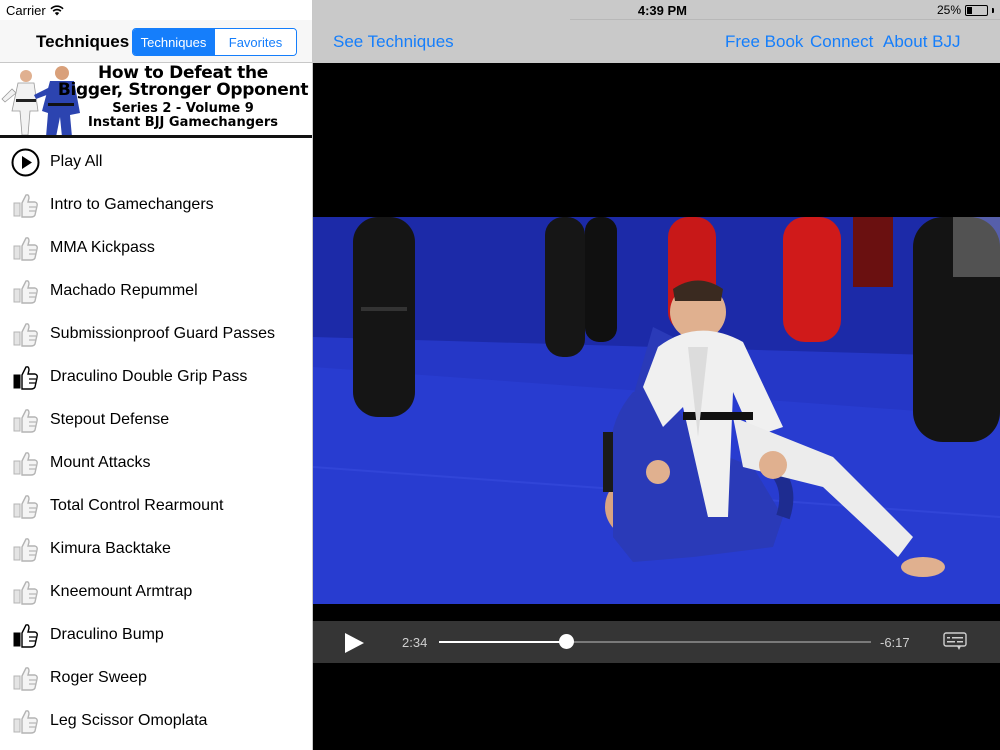  I want to click on list-item: Kneemount Armtrap, so click(156, 592).